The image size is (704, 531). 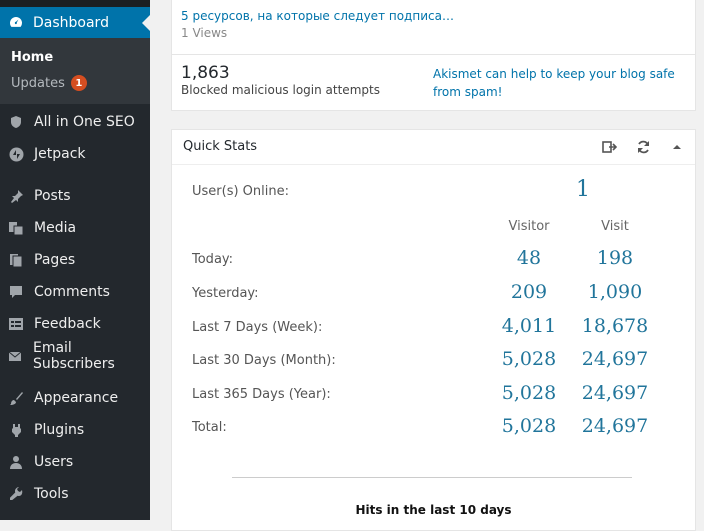 I want to click on quick-stats-title: Quick Stats, so click(x=220, y=146).